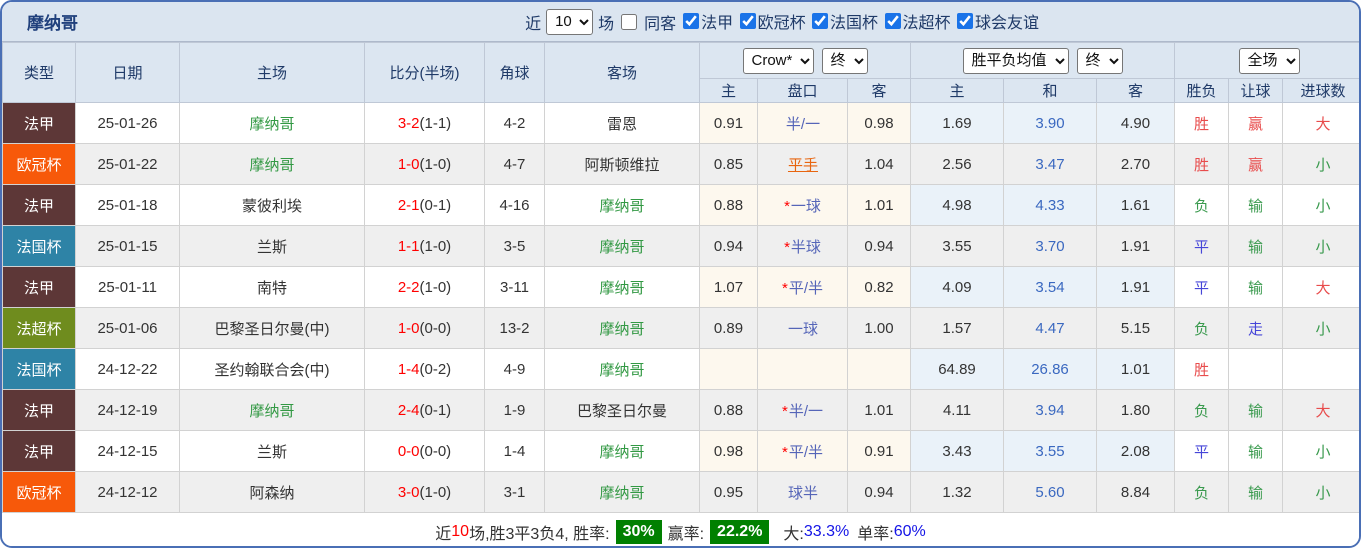 The image size is (1361, 548). What do you see at coordinates (1256, 123) in the screenshot?
I see `result-handicap-cell: 赢` at bounding box center [1256, 123].